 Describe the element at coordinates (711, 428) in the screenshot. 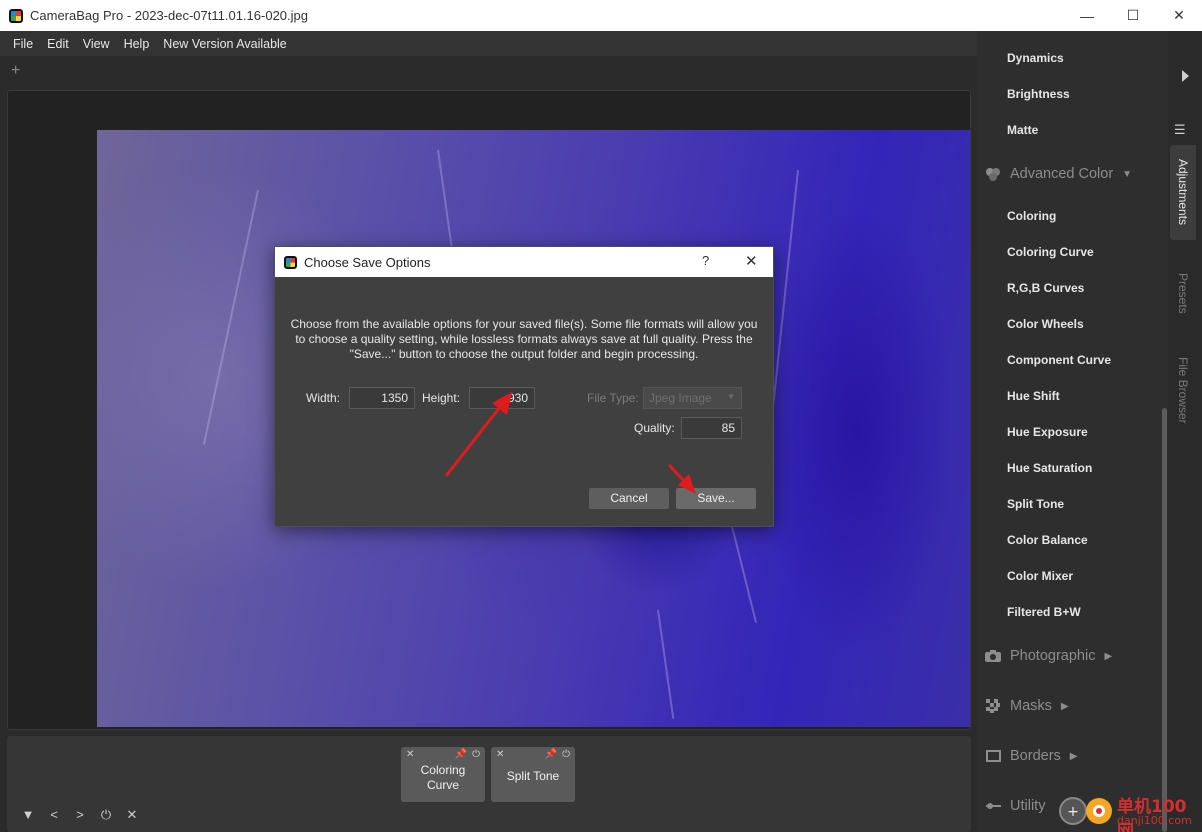

I see `quality-input: 85` at that location.